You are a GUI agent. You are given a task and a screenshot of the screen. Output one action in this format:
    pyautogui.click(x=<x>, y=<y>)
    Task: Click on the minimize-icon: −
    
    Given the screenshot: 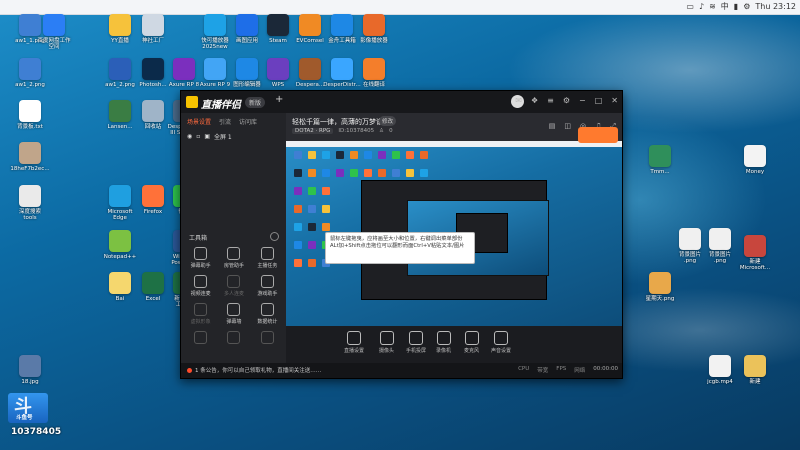 What is the action you would take?
    pyautogui.click(x=582, y=100)
    